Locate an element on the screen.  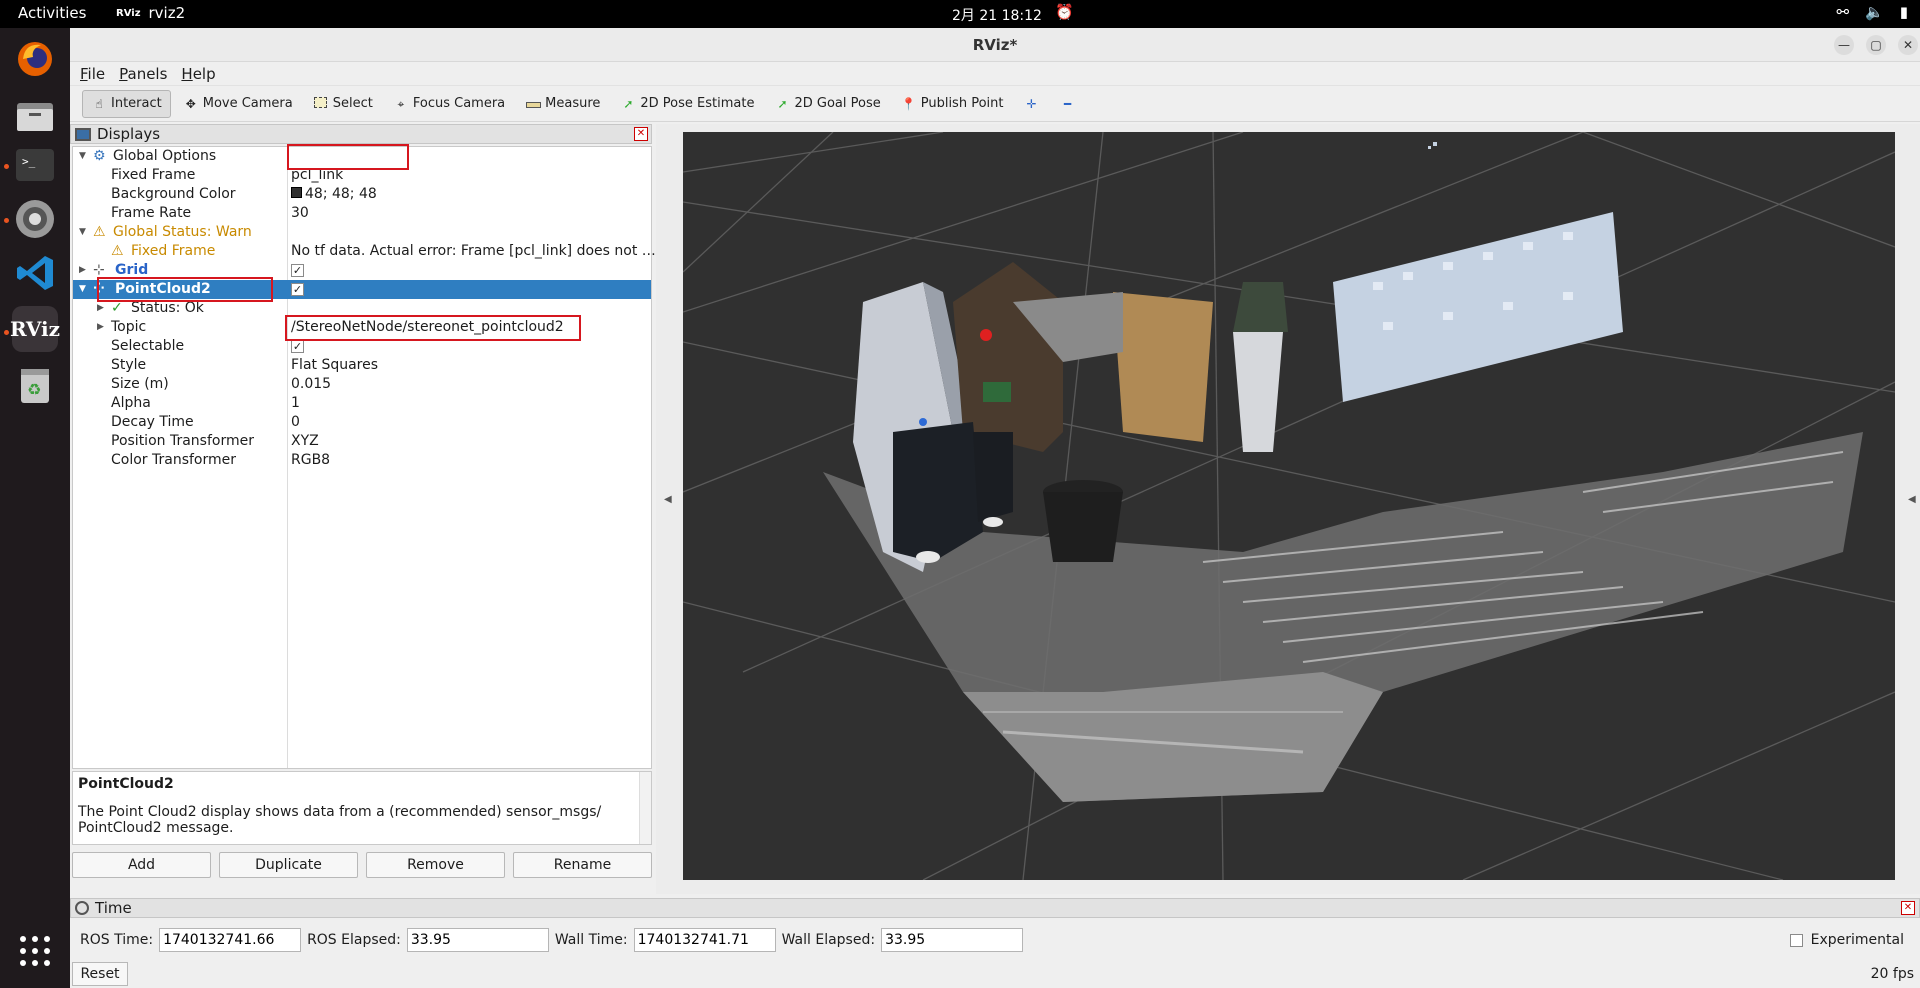
tree-row-alpha: Alpha 1 is located at coordinates (362, 403).